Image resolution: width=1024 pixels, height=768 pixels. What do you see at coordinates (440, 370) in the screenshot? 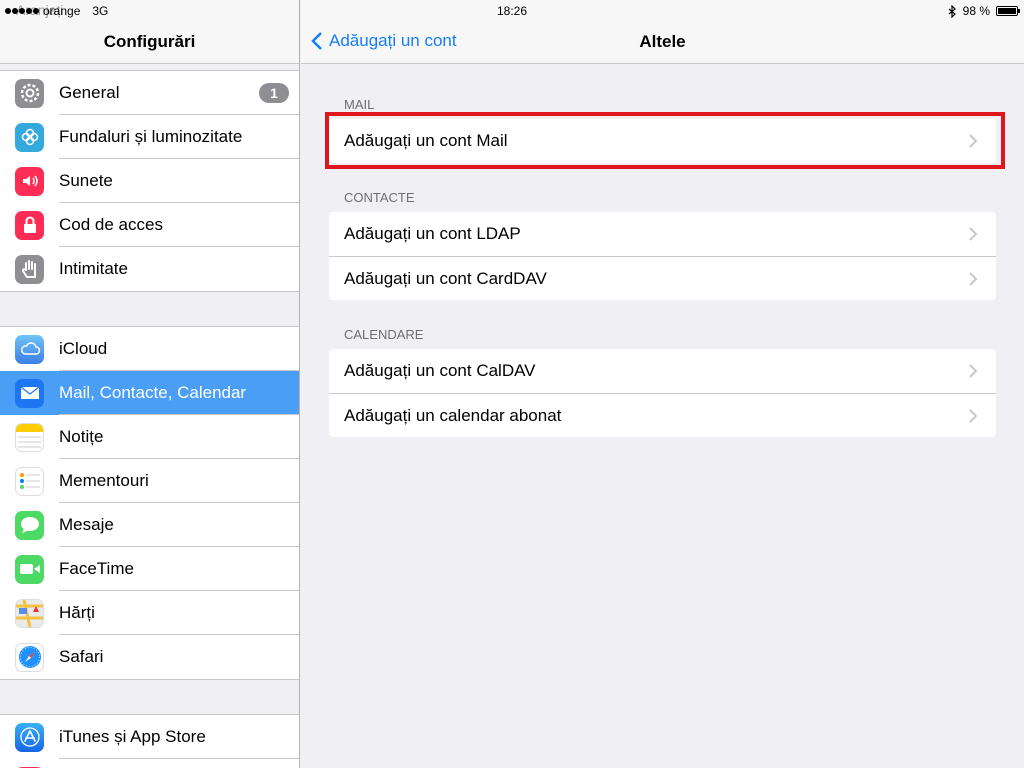
I see `row-label: Adăugați un cont CalDAV` at bounding box center [440, 370].